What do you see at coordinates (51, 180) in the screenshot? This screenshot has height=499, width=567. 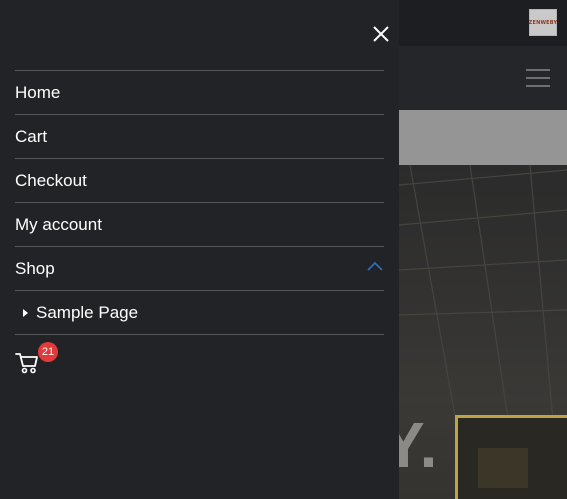 I see `menu-item-label: Checkout` at bounding box center [51, 180].